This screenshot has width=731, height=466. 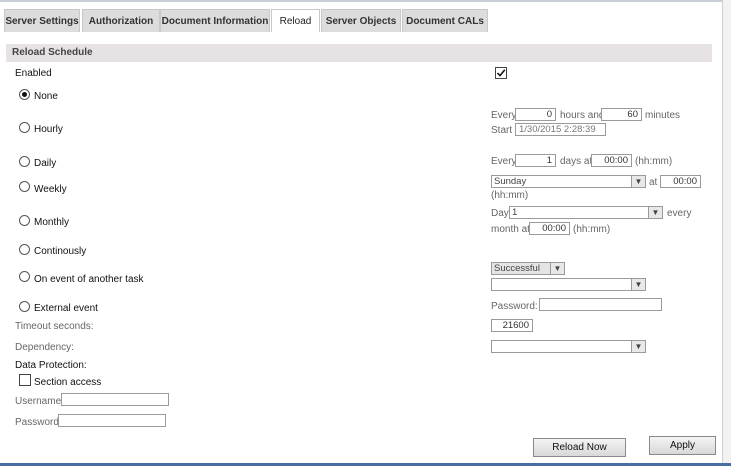 What do you see at coordinates (68, 382) in the screenshot?
I see `section-access-label: Section access` at bounding box center [68, 382].